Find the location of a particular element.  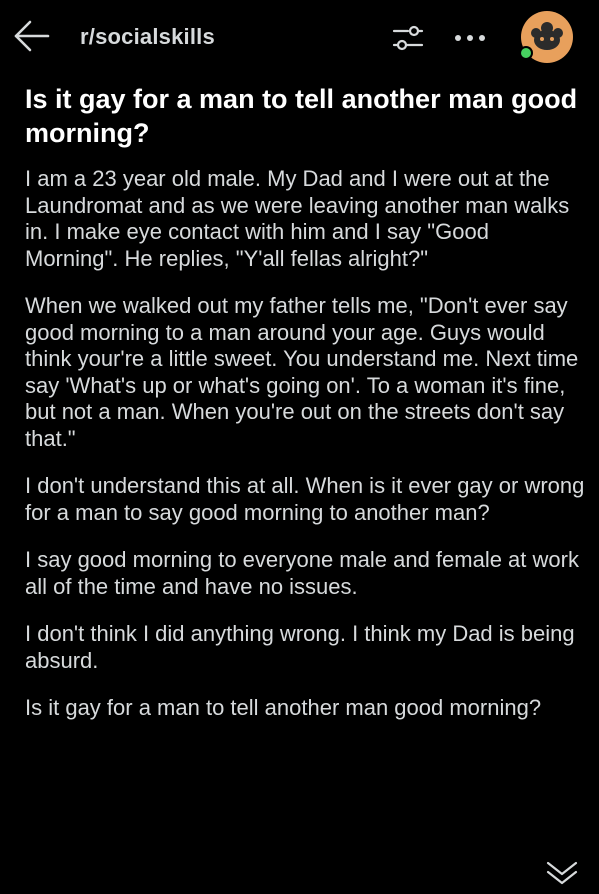

sliders-icon is located at coordinates (408, 38).